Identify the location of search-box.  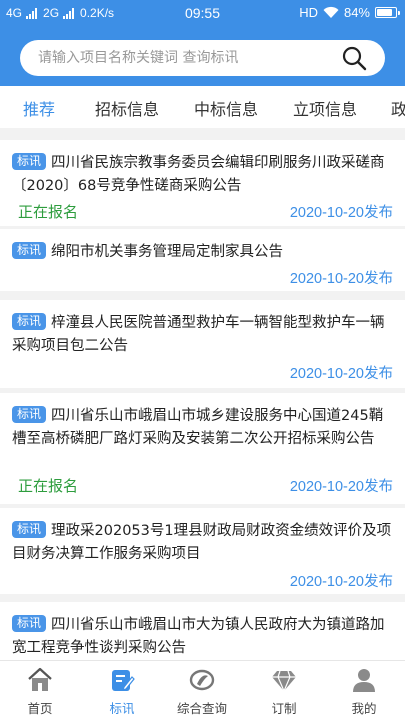
(202, 58).